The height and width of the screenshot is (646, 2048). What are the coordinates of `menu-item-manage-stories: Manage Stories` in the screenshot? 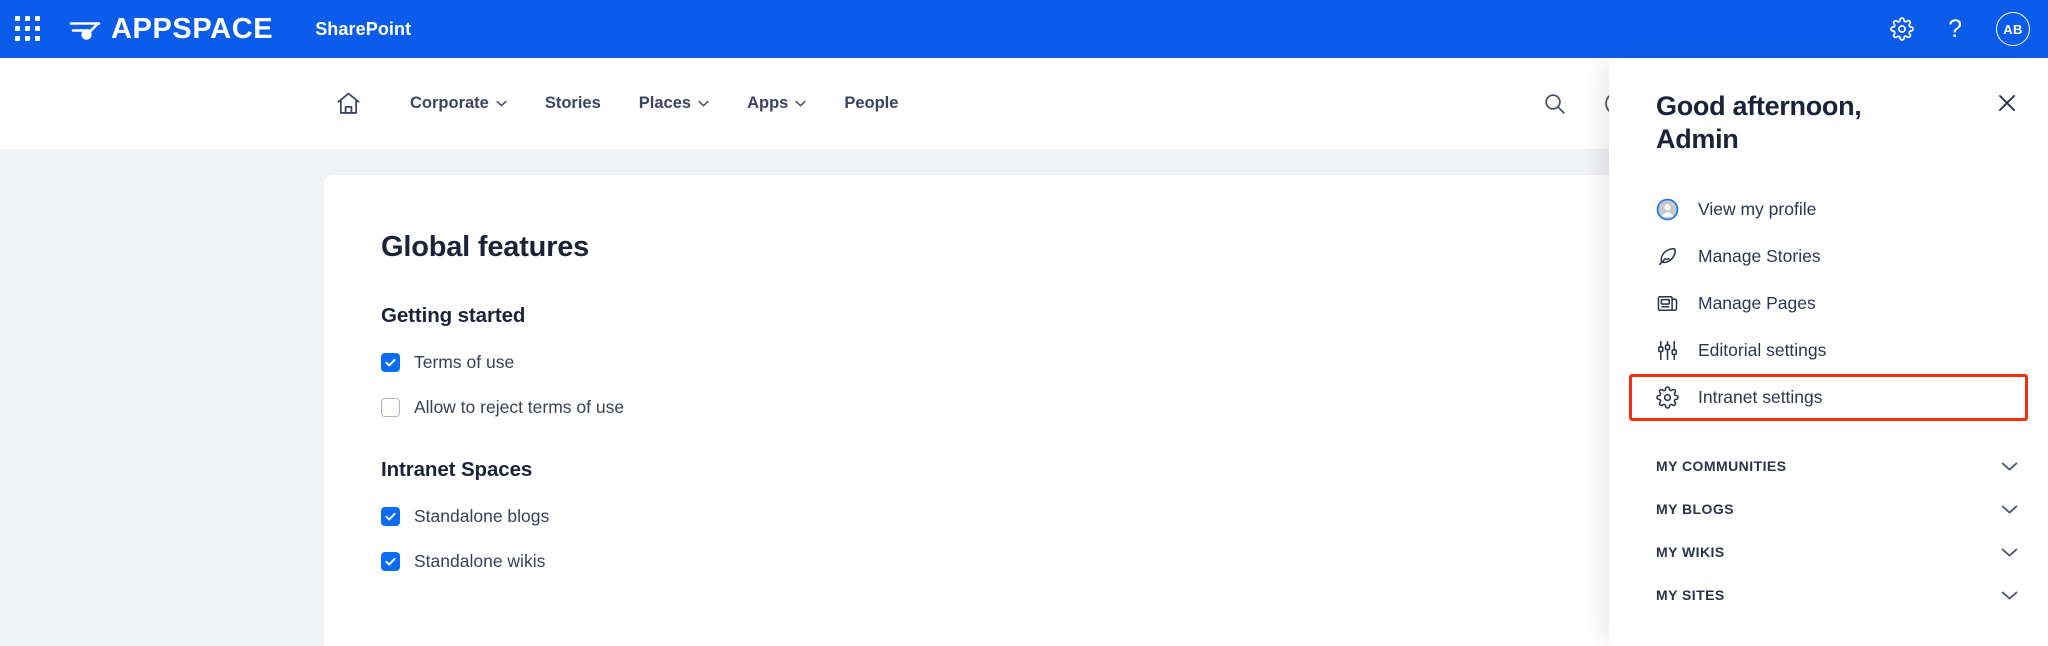 It's located at (1828, 256).